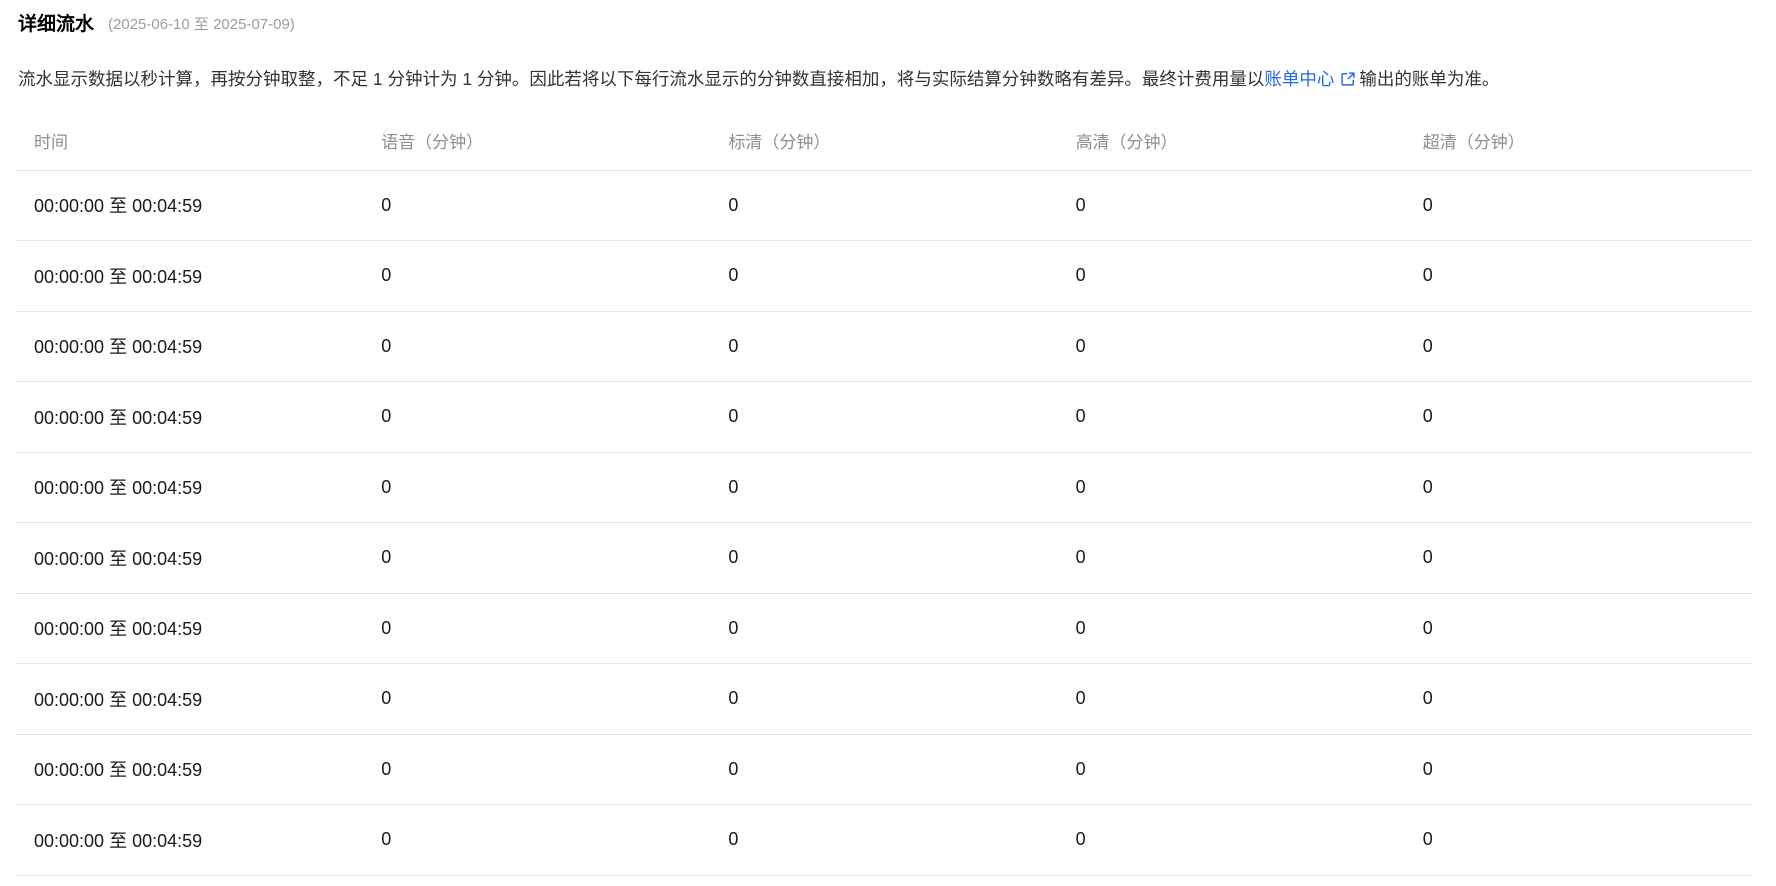 This screenshot has width=1776, height=886. What do you see at coordinates (537, 132) in the screenshot?
I see `column-header-voice-minutes: 语音（分钟）` at bounding box center [537, 132].